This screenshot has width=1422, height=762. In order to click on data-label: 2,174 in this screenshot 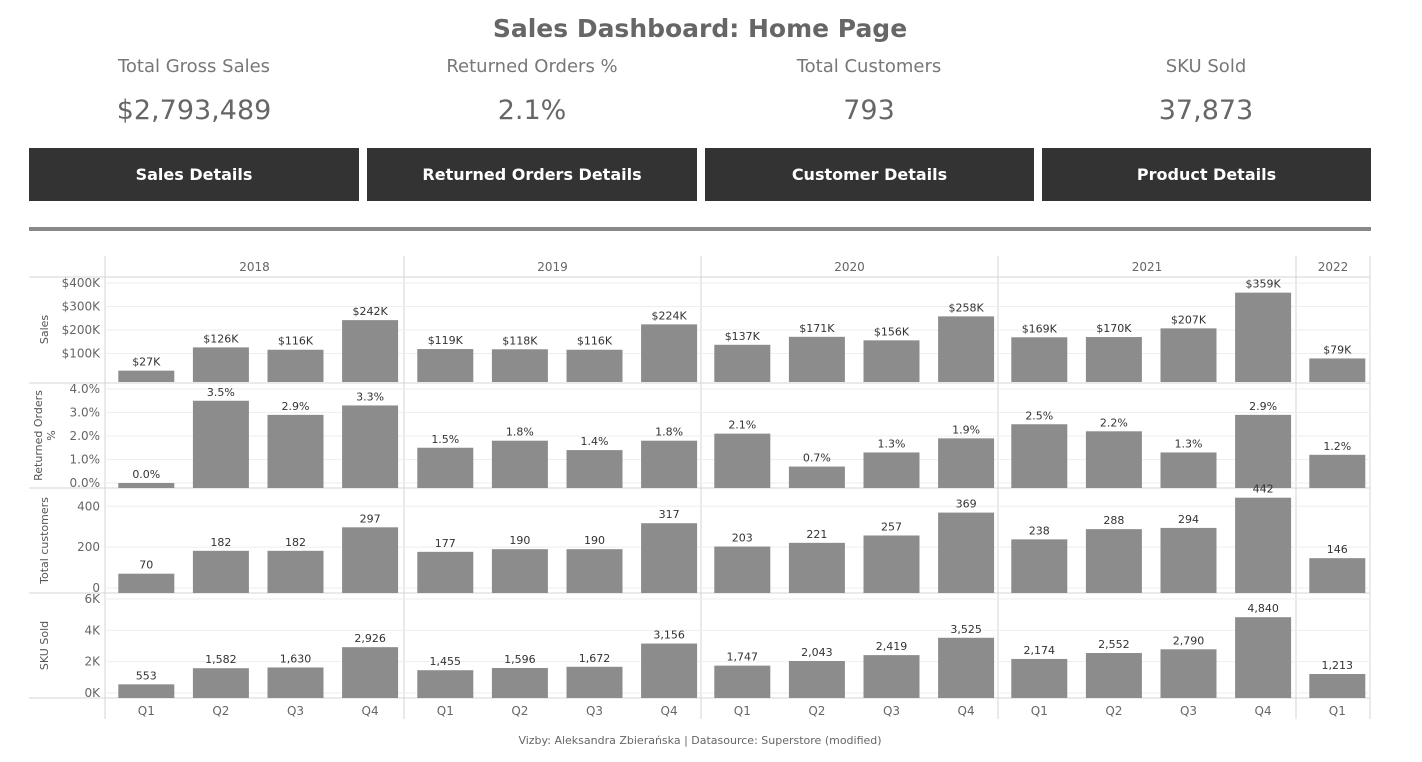, I will do `click(1040, 650)`.